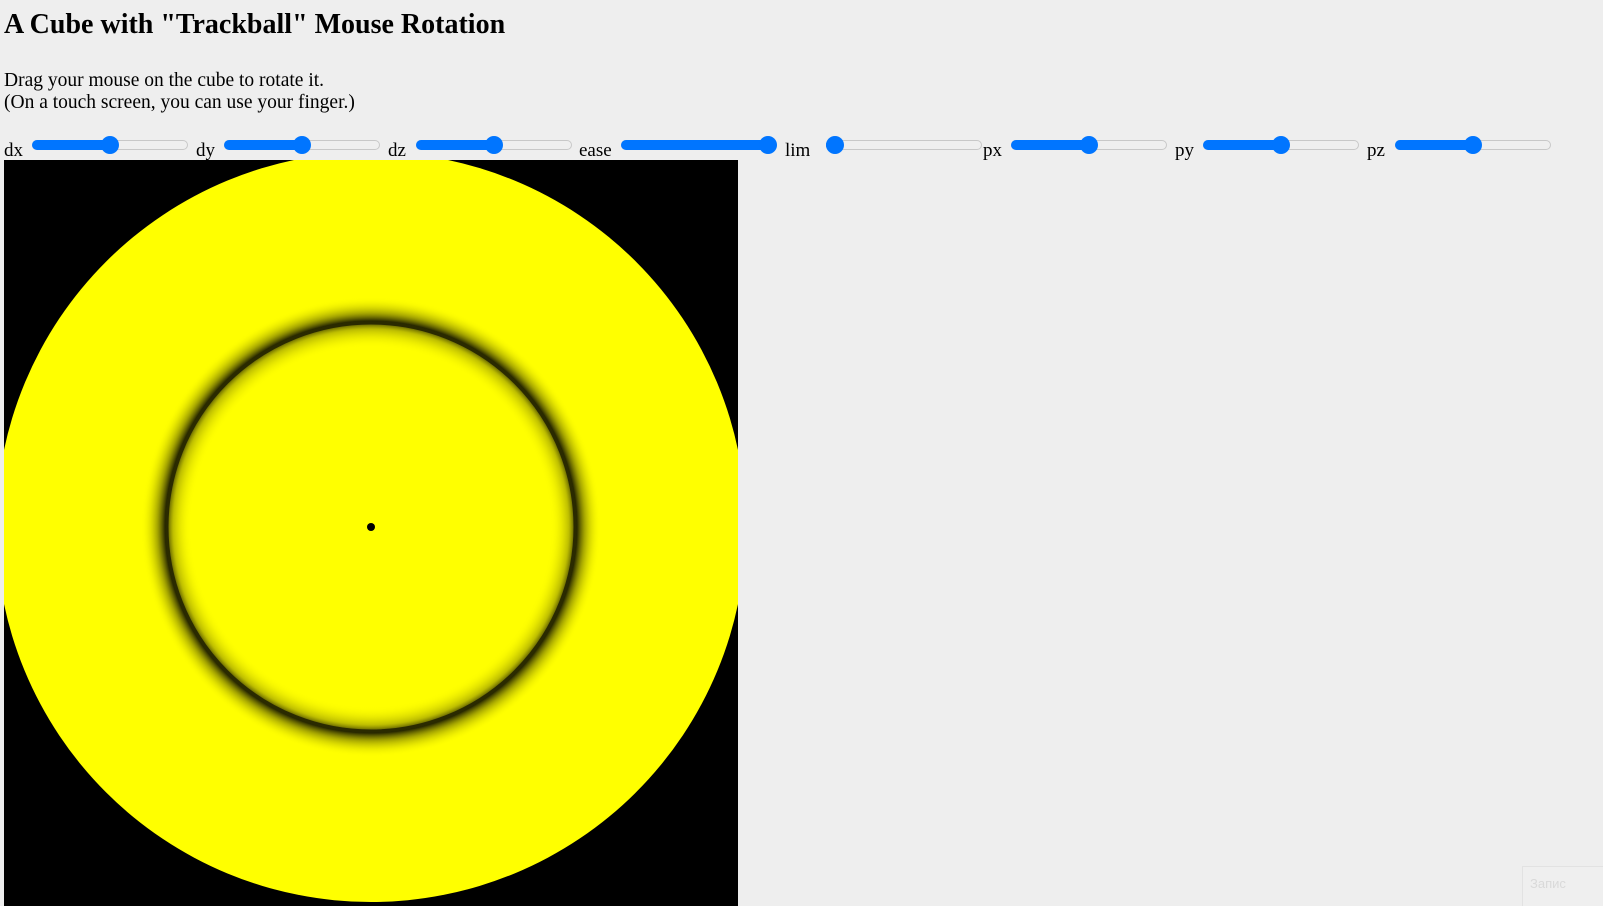 This screenshot has height=906, width=1603. Describe the element at coordinates (455, 145) in the screenshot. I see `slider-fill-dz` at that location.